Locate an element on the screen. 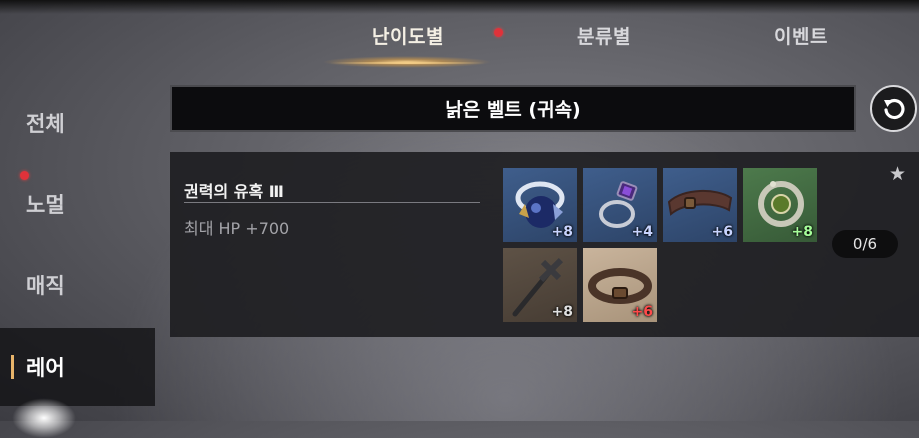 The height and width of the screenshot is (438, 919). refresh-button is located at coordinates (893, 108).